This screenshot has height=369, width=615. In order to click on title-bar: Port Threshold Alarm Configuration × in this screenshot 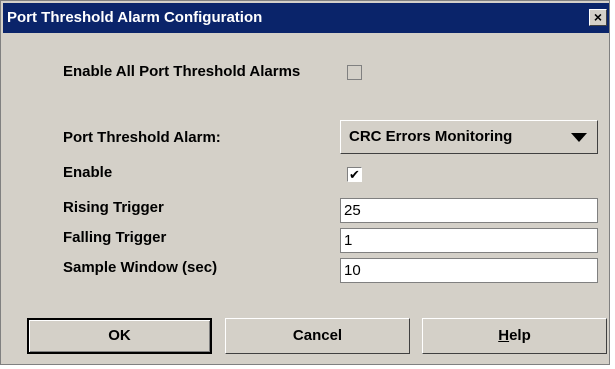, I will do `click(306, 18)`.